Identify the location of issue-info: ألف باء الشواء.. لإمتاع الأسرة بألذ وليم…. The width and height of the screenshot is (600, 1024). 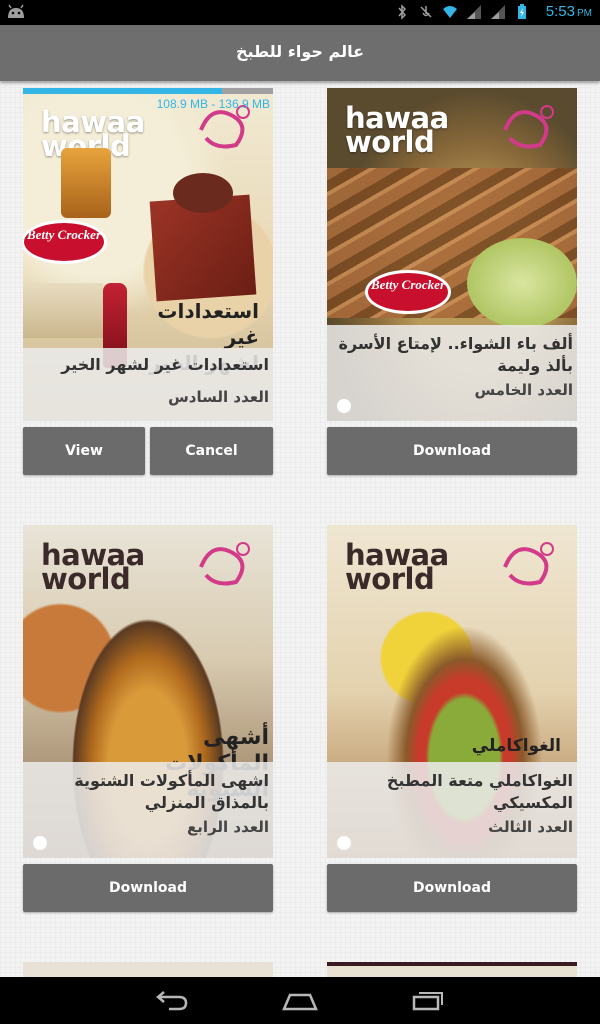
(452, 373).